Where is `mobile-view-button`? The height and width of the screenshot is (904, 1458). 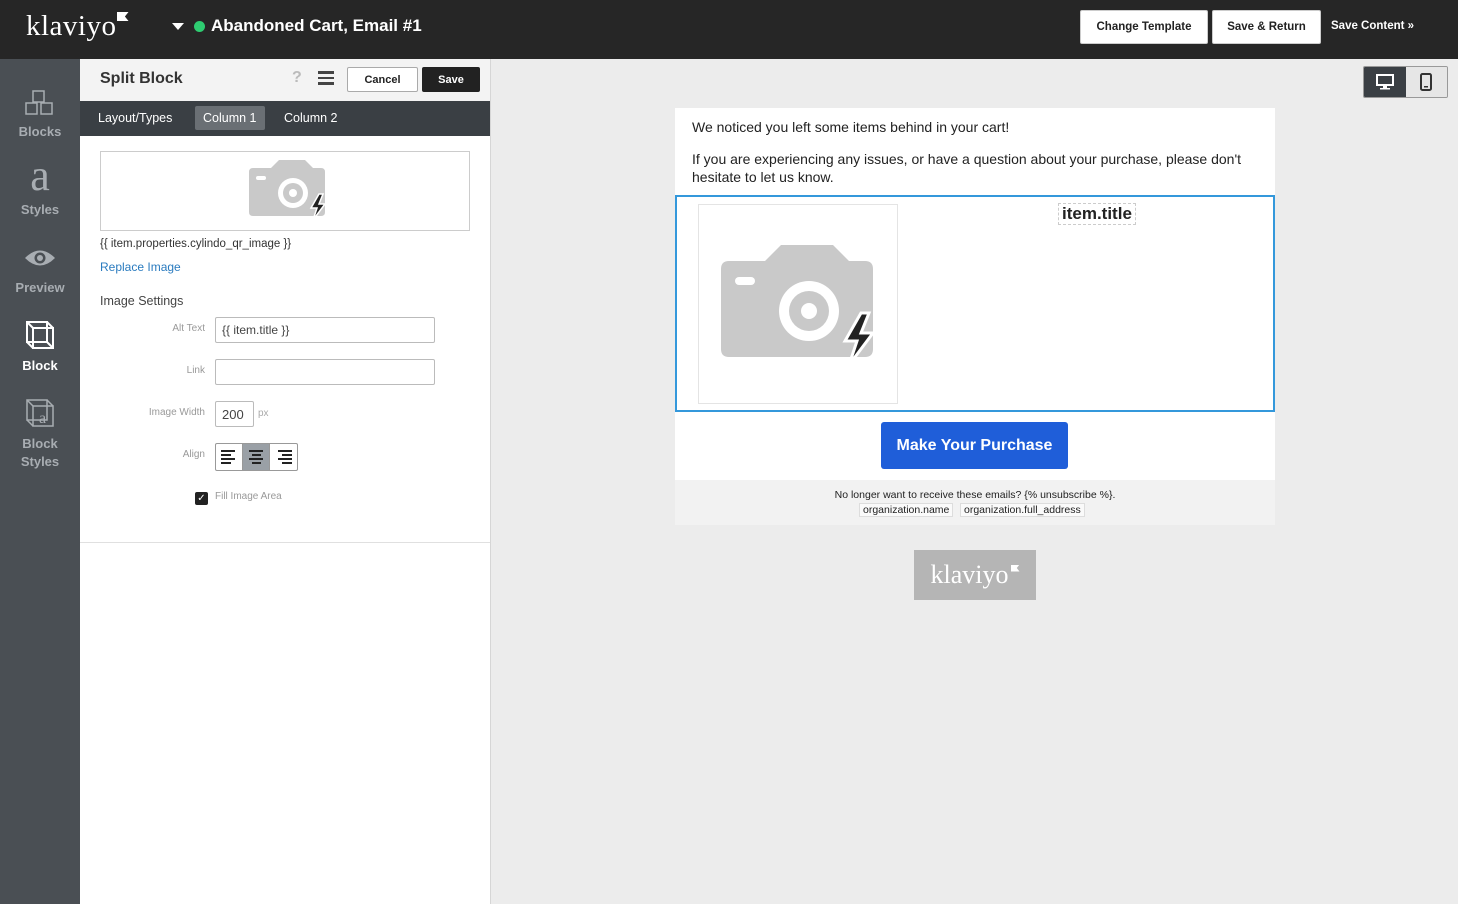 mobile-view-button is located at coordinates (1426, 82).